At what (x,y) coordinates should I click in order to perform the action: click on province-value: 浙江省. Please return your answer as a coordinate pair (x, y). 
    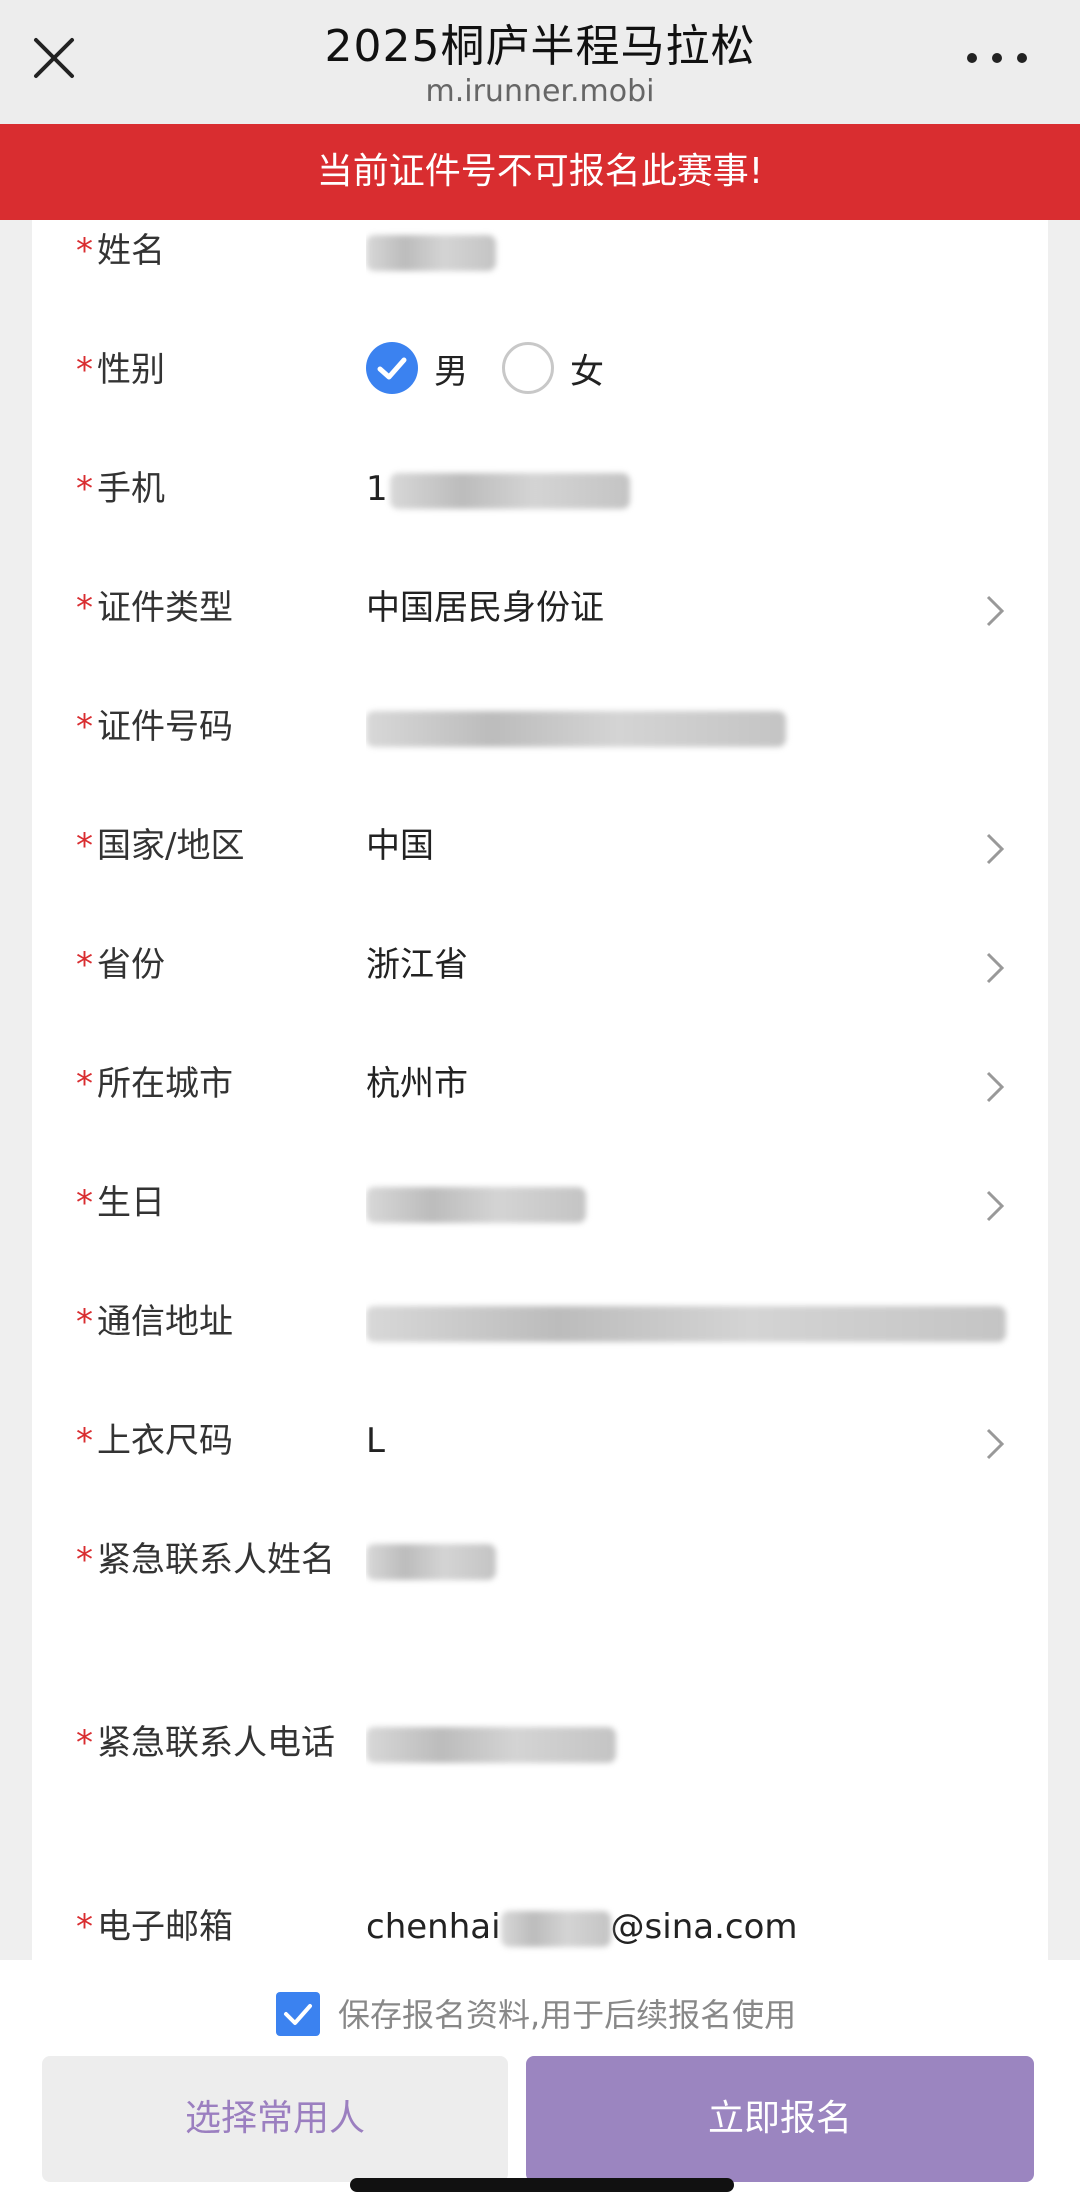
    Looking at the image, I should click on (417, 965).